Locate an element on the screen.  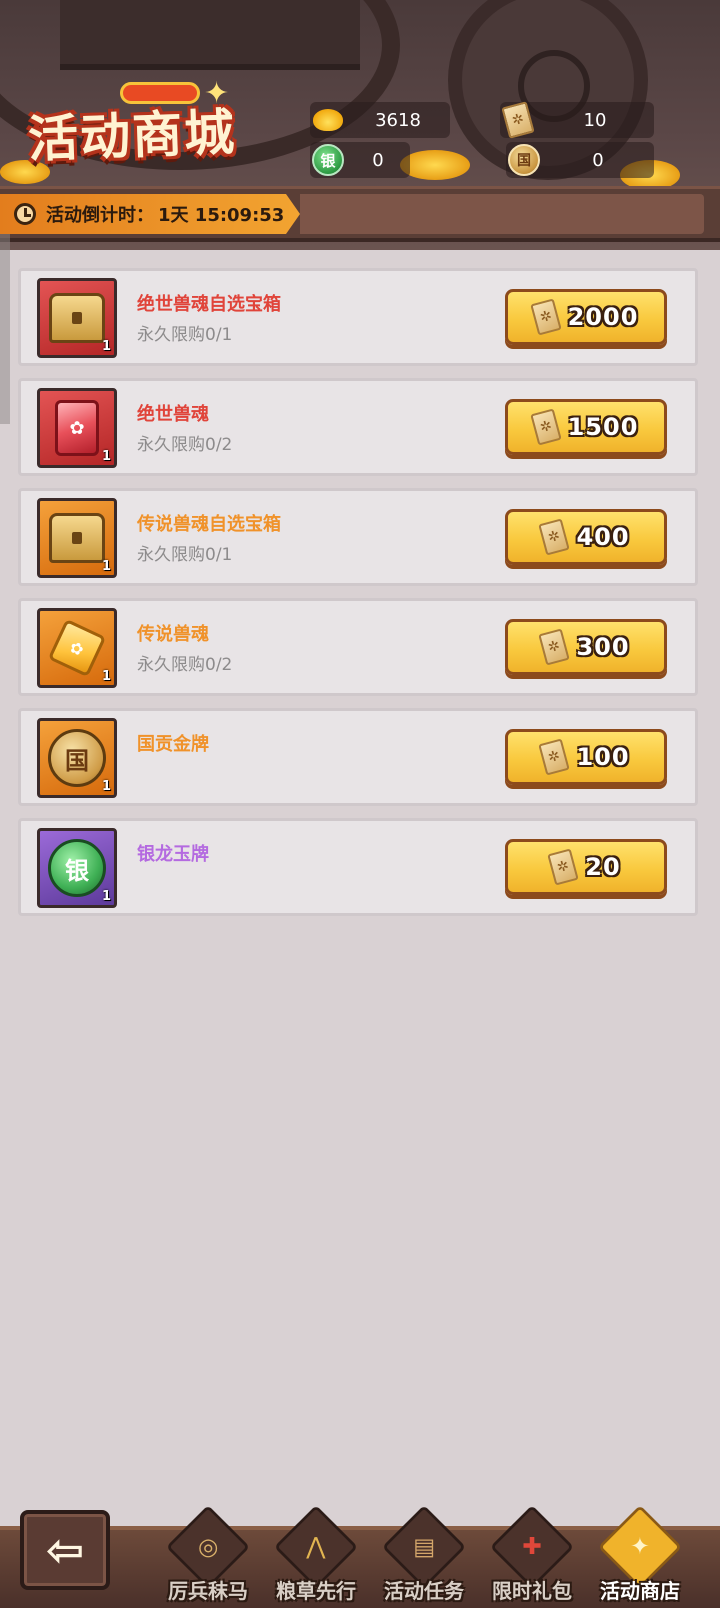
back-button: ⇦ is located at coordinates (65, 1550).